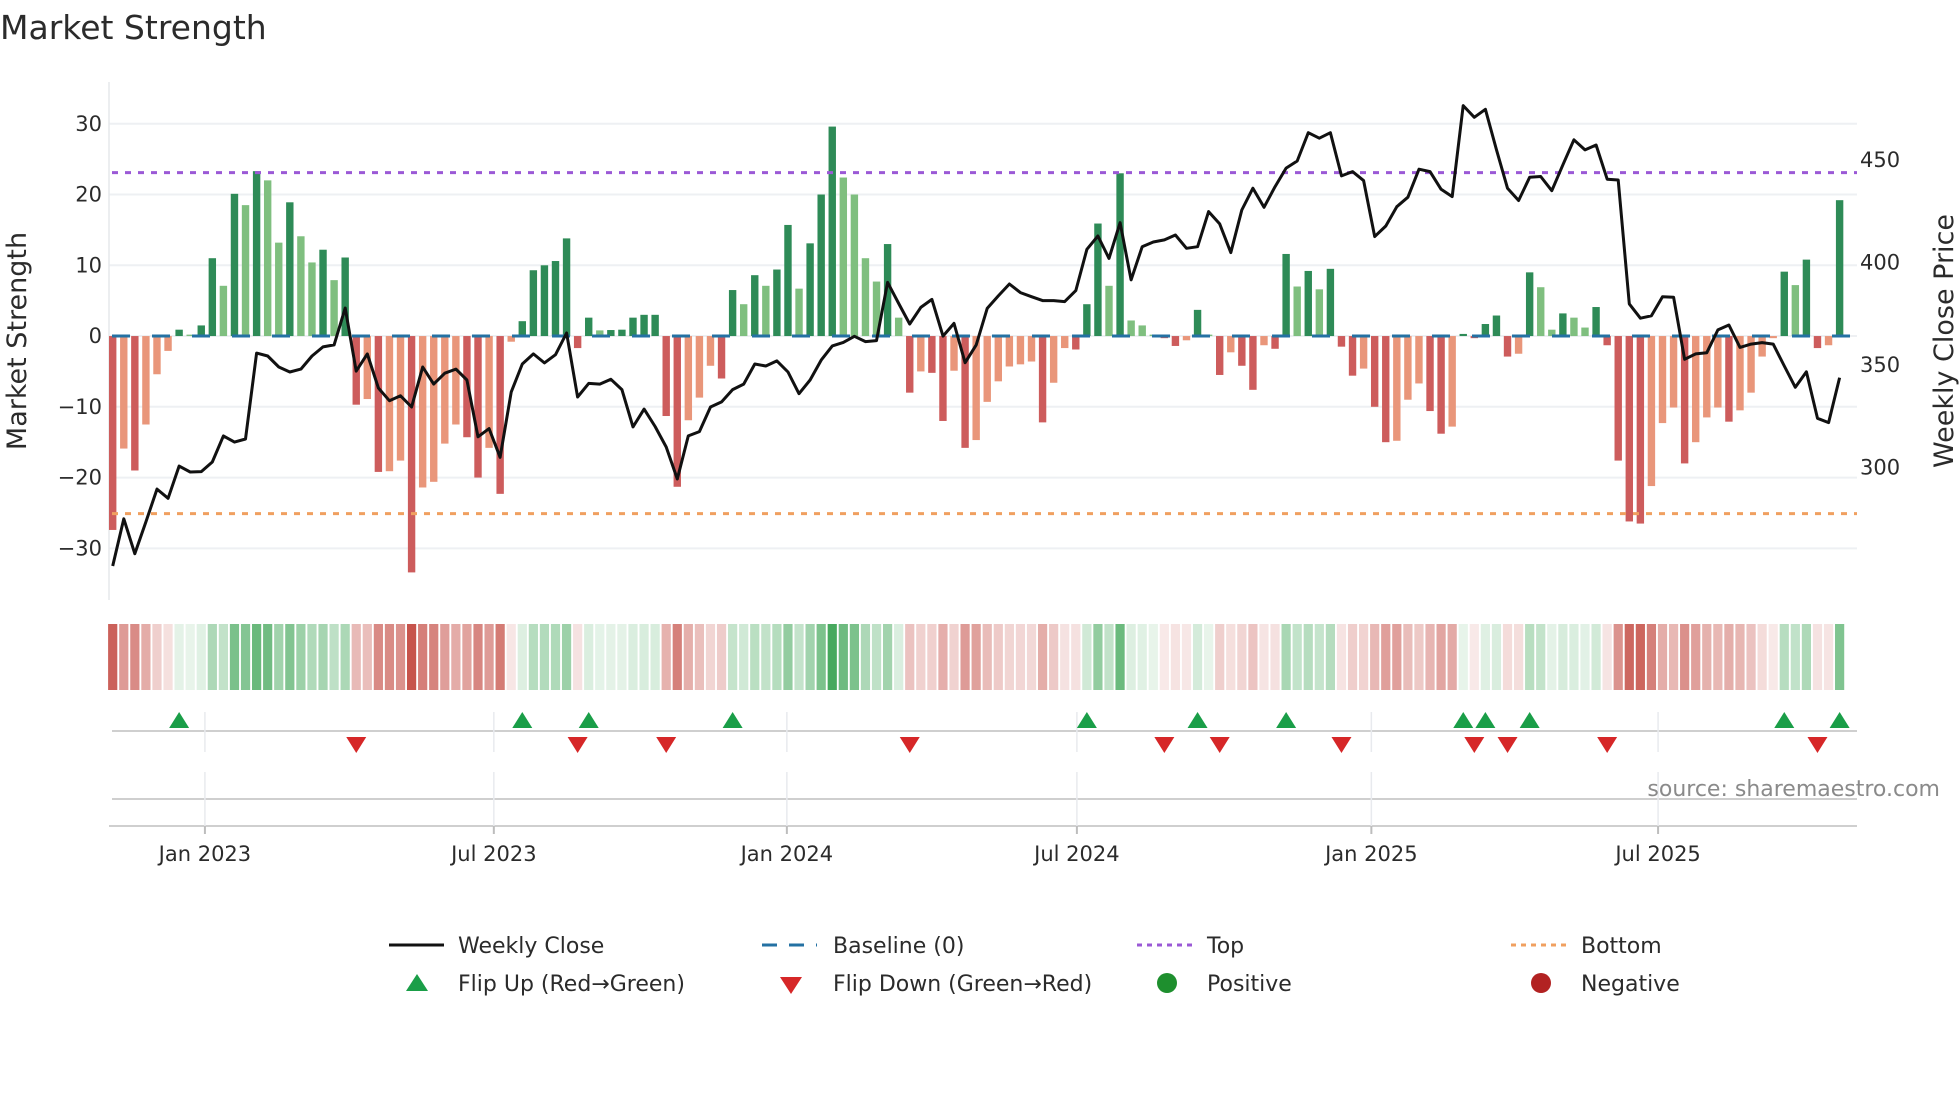 This screenshot has width=1960, height=1102. Describe the element at coordinates (1224, 984) in the screenshot. I see `legend-item-positive: Positive` at that location.